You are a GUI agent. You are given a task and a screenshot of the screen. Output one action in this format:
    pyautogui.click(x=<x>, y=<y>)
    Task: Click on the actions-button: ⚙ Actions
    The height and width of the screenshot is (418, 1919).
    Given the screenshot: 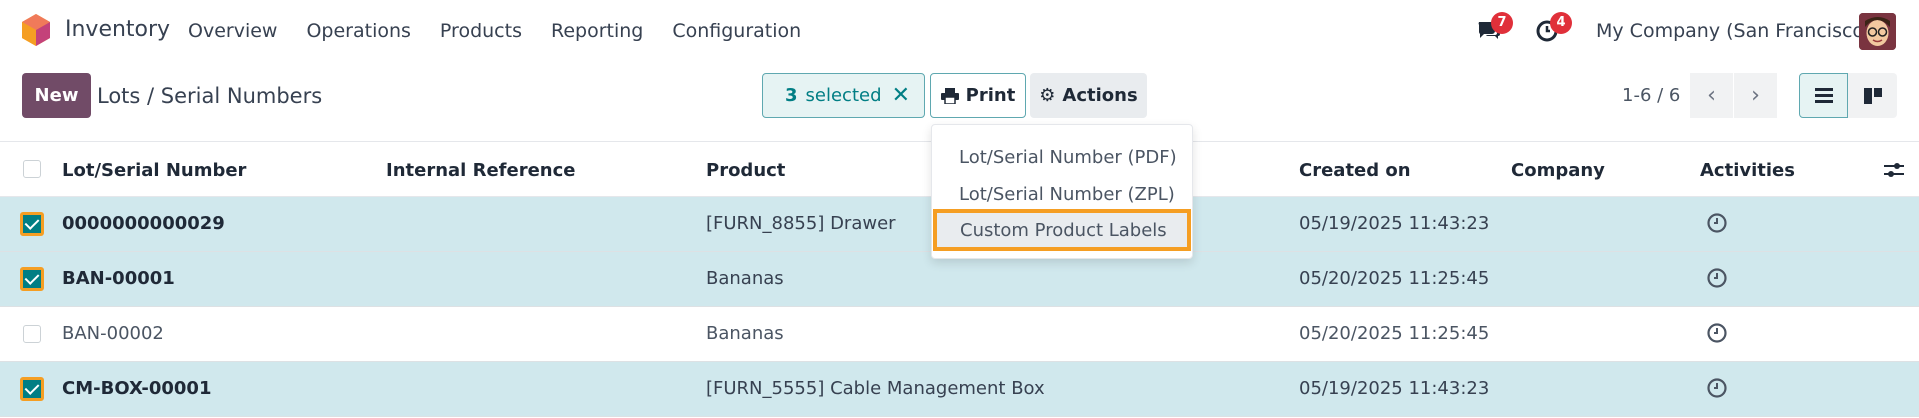 What is the action you would take?
    pyautogui.click(x=1088, y=95)
    